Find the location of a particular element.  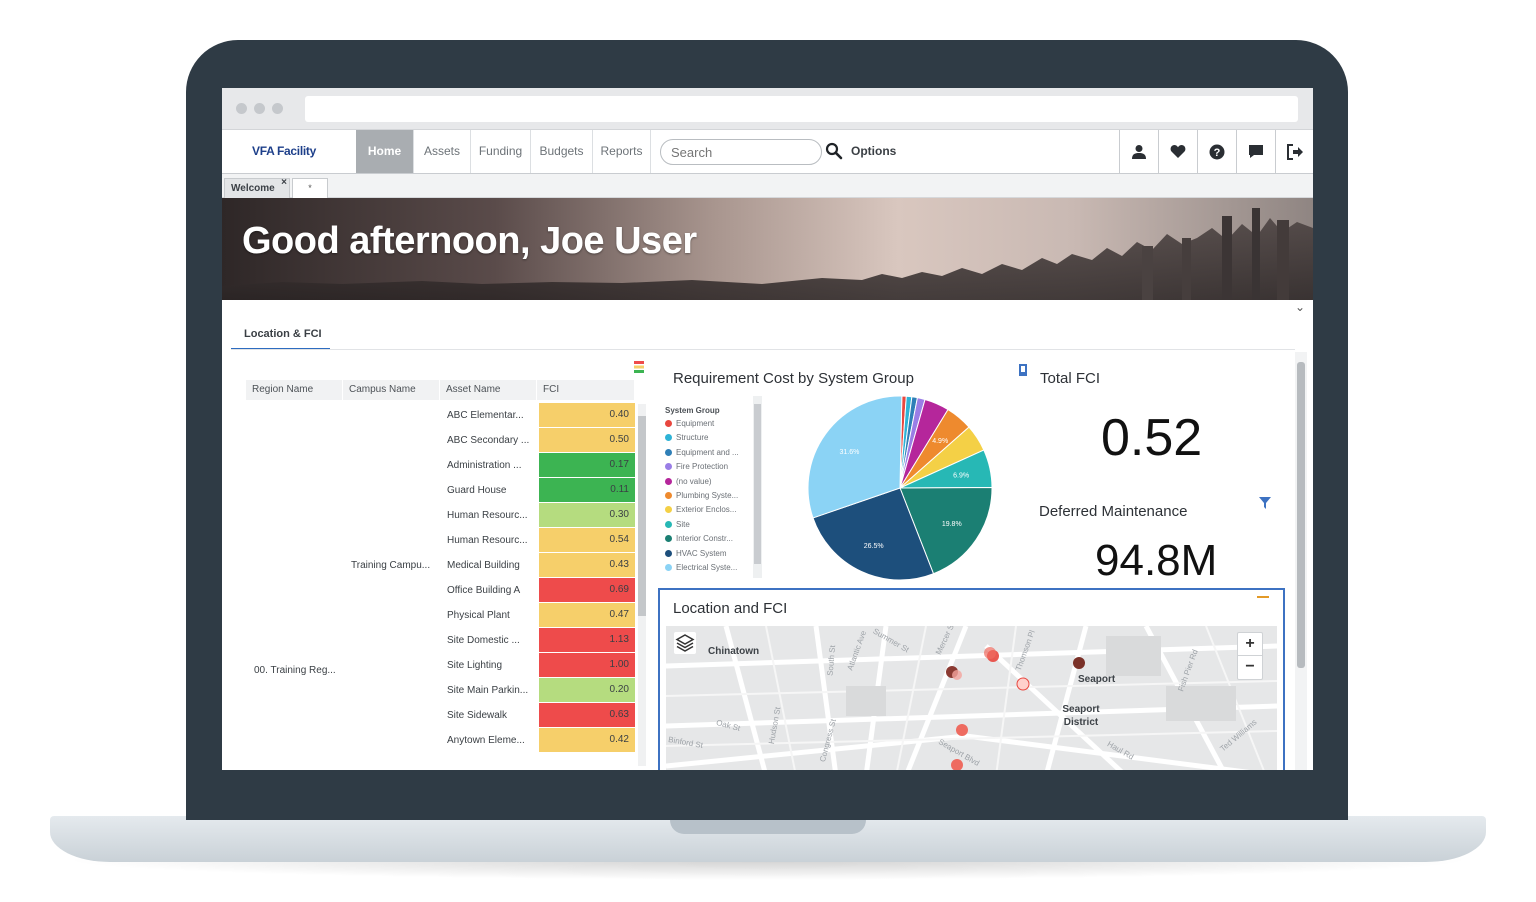

asset-name-cell: Site Lighting is located at coordinates (493, 665).